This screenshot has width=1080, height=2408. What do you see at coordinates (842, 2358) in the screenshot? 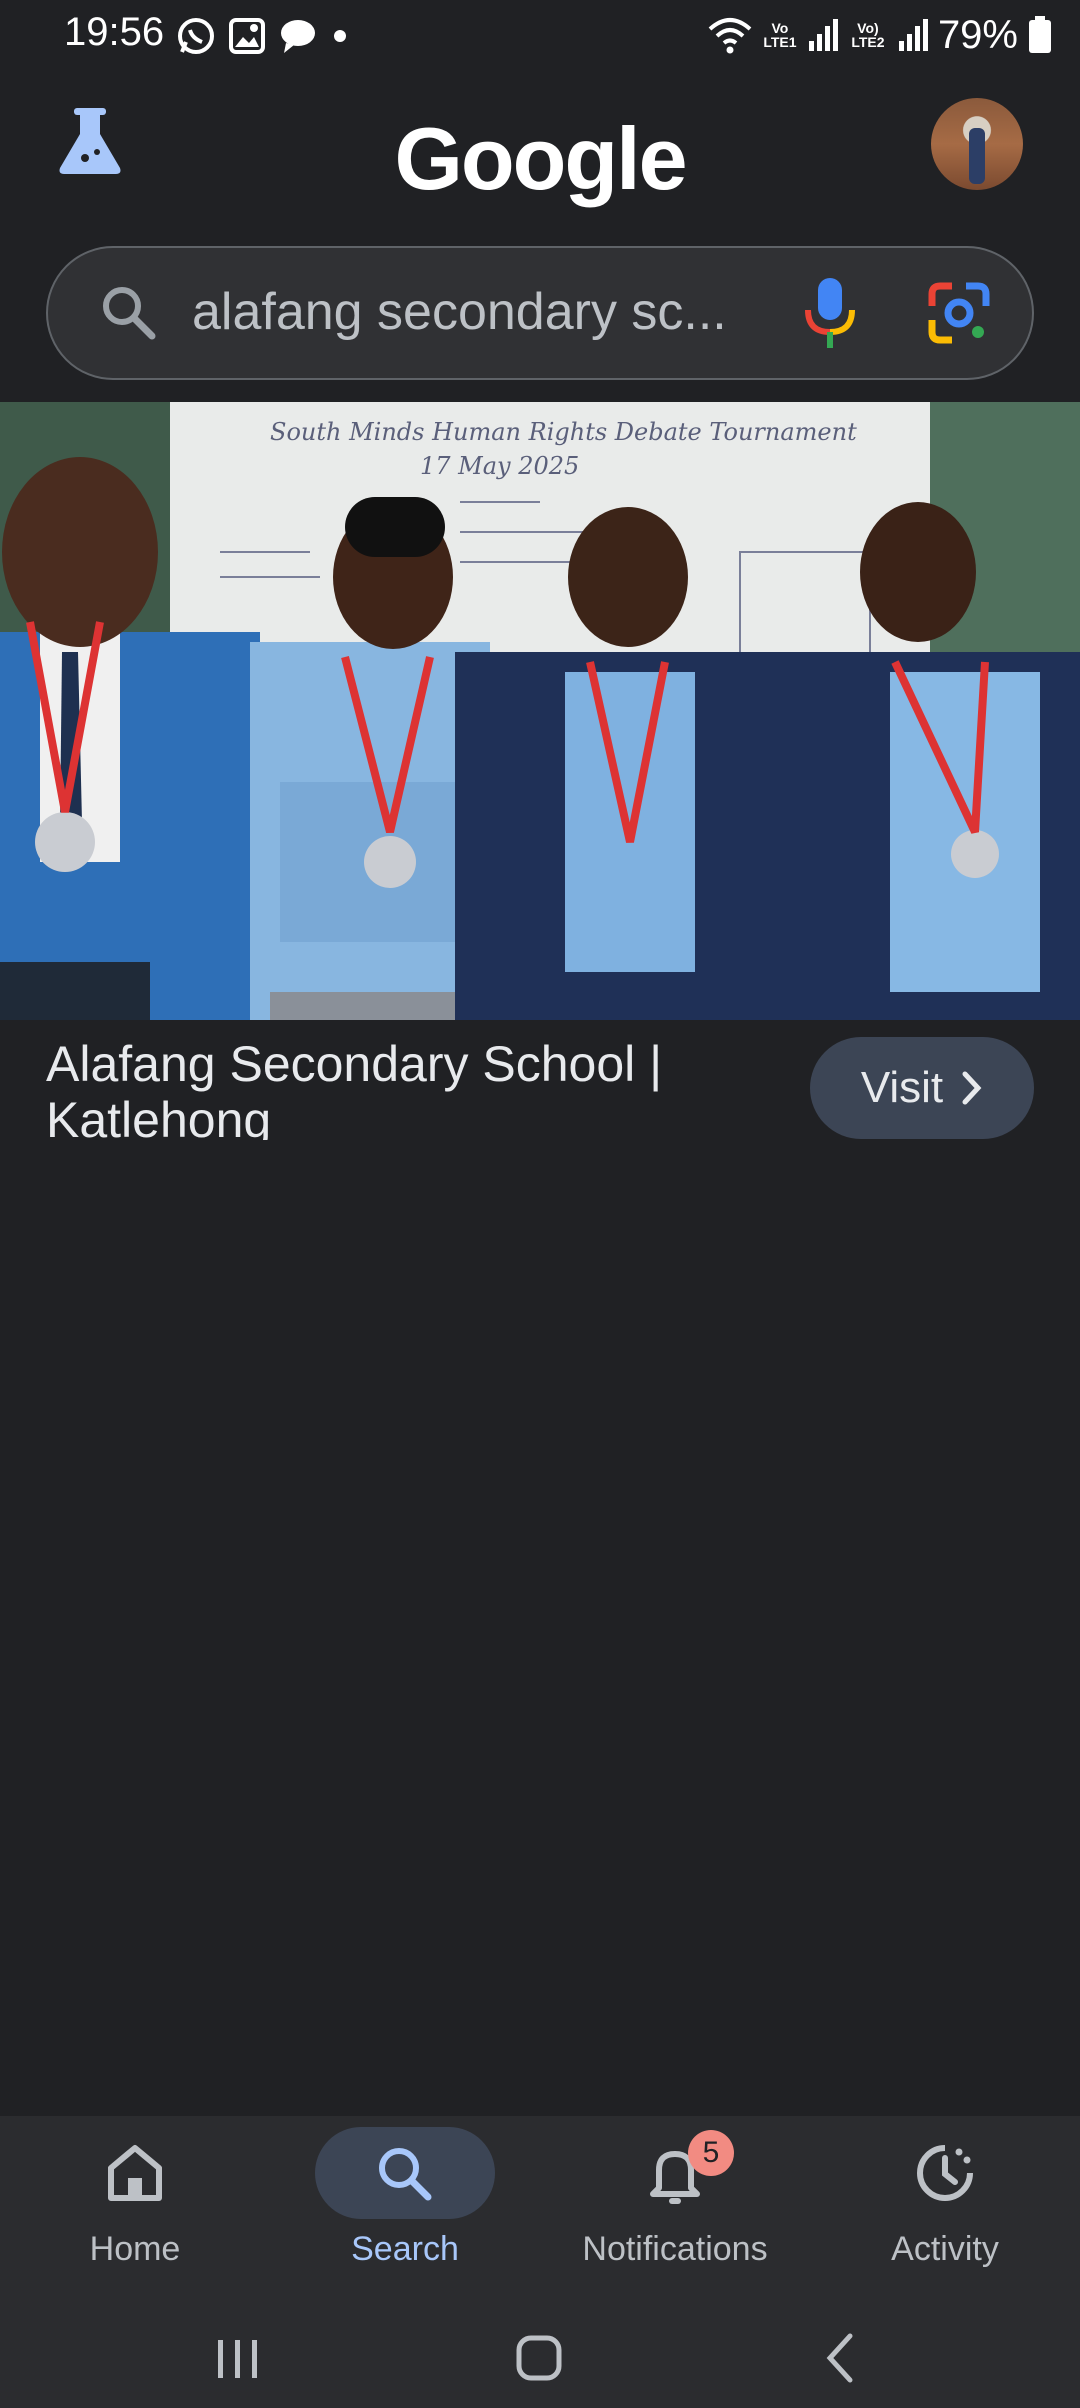
I see `back-icon` at bounding box center [842, 2358].